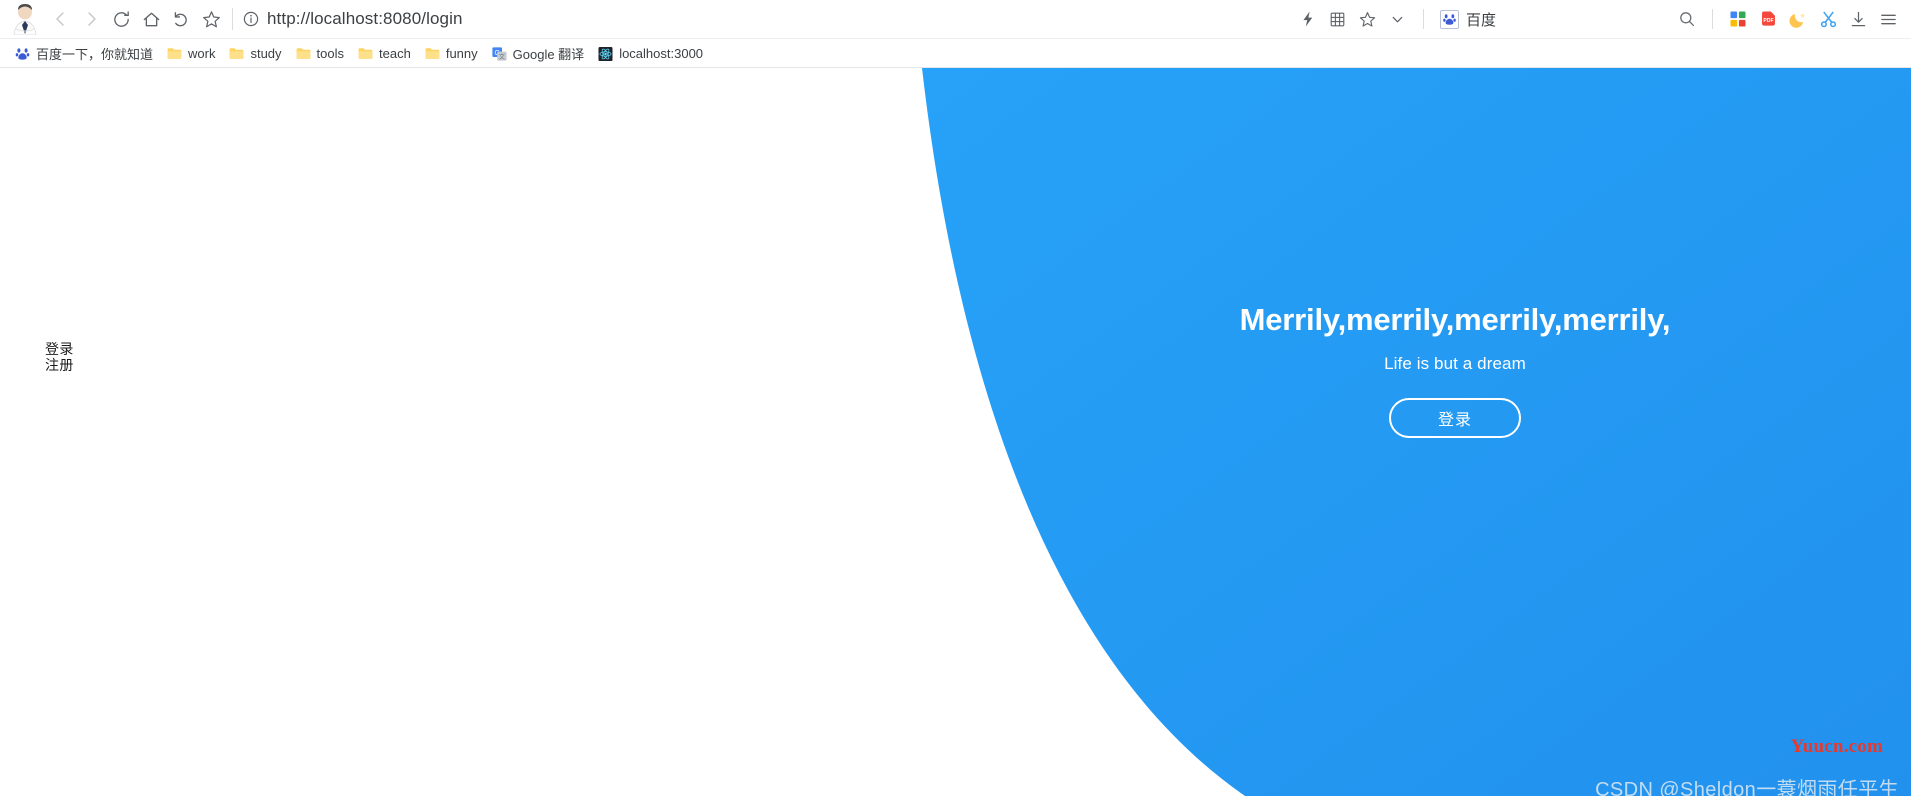 The height and width of the screenshot is (796, 1911). I want to click on toolbar-right-icons: 百度 PDF, so click(1602, 19).